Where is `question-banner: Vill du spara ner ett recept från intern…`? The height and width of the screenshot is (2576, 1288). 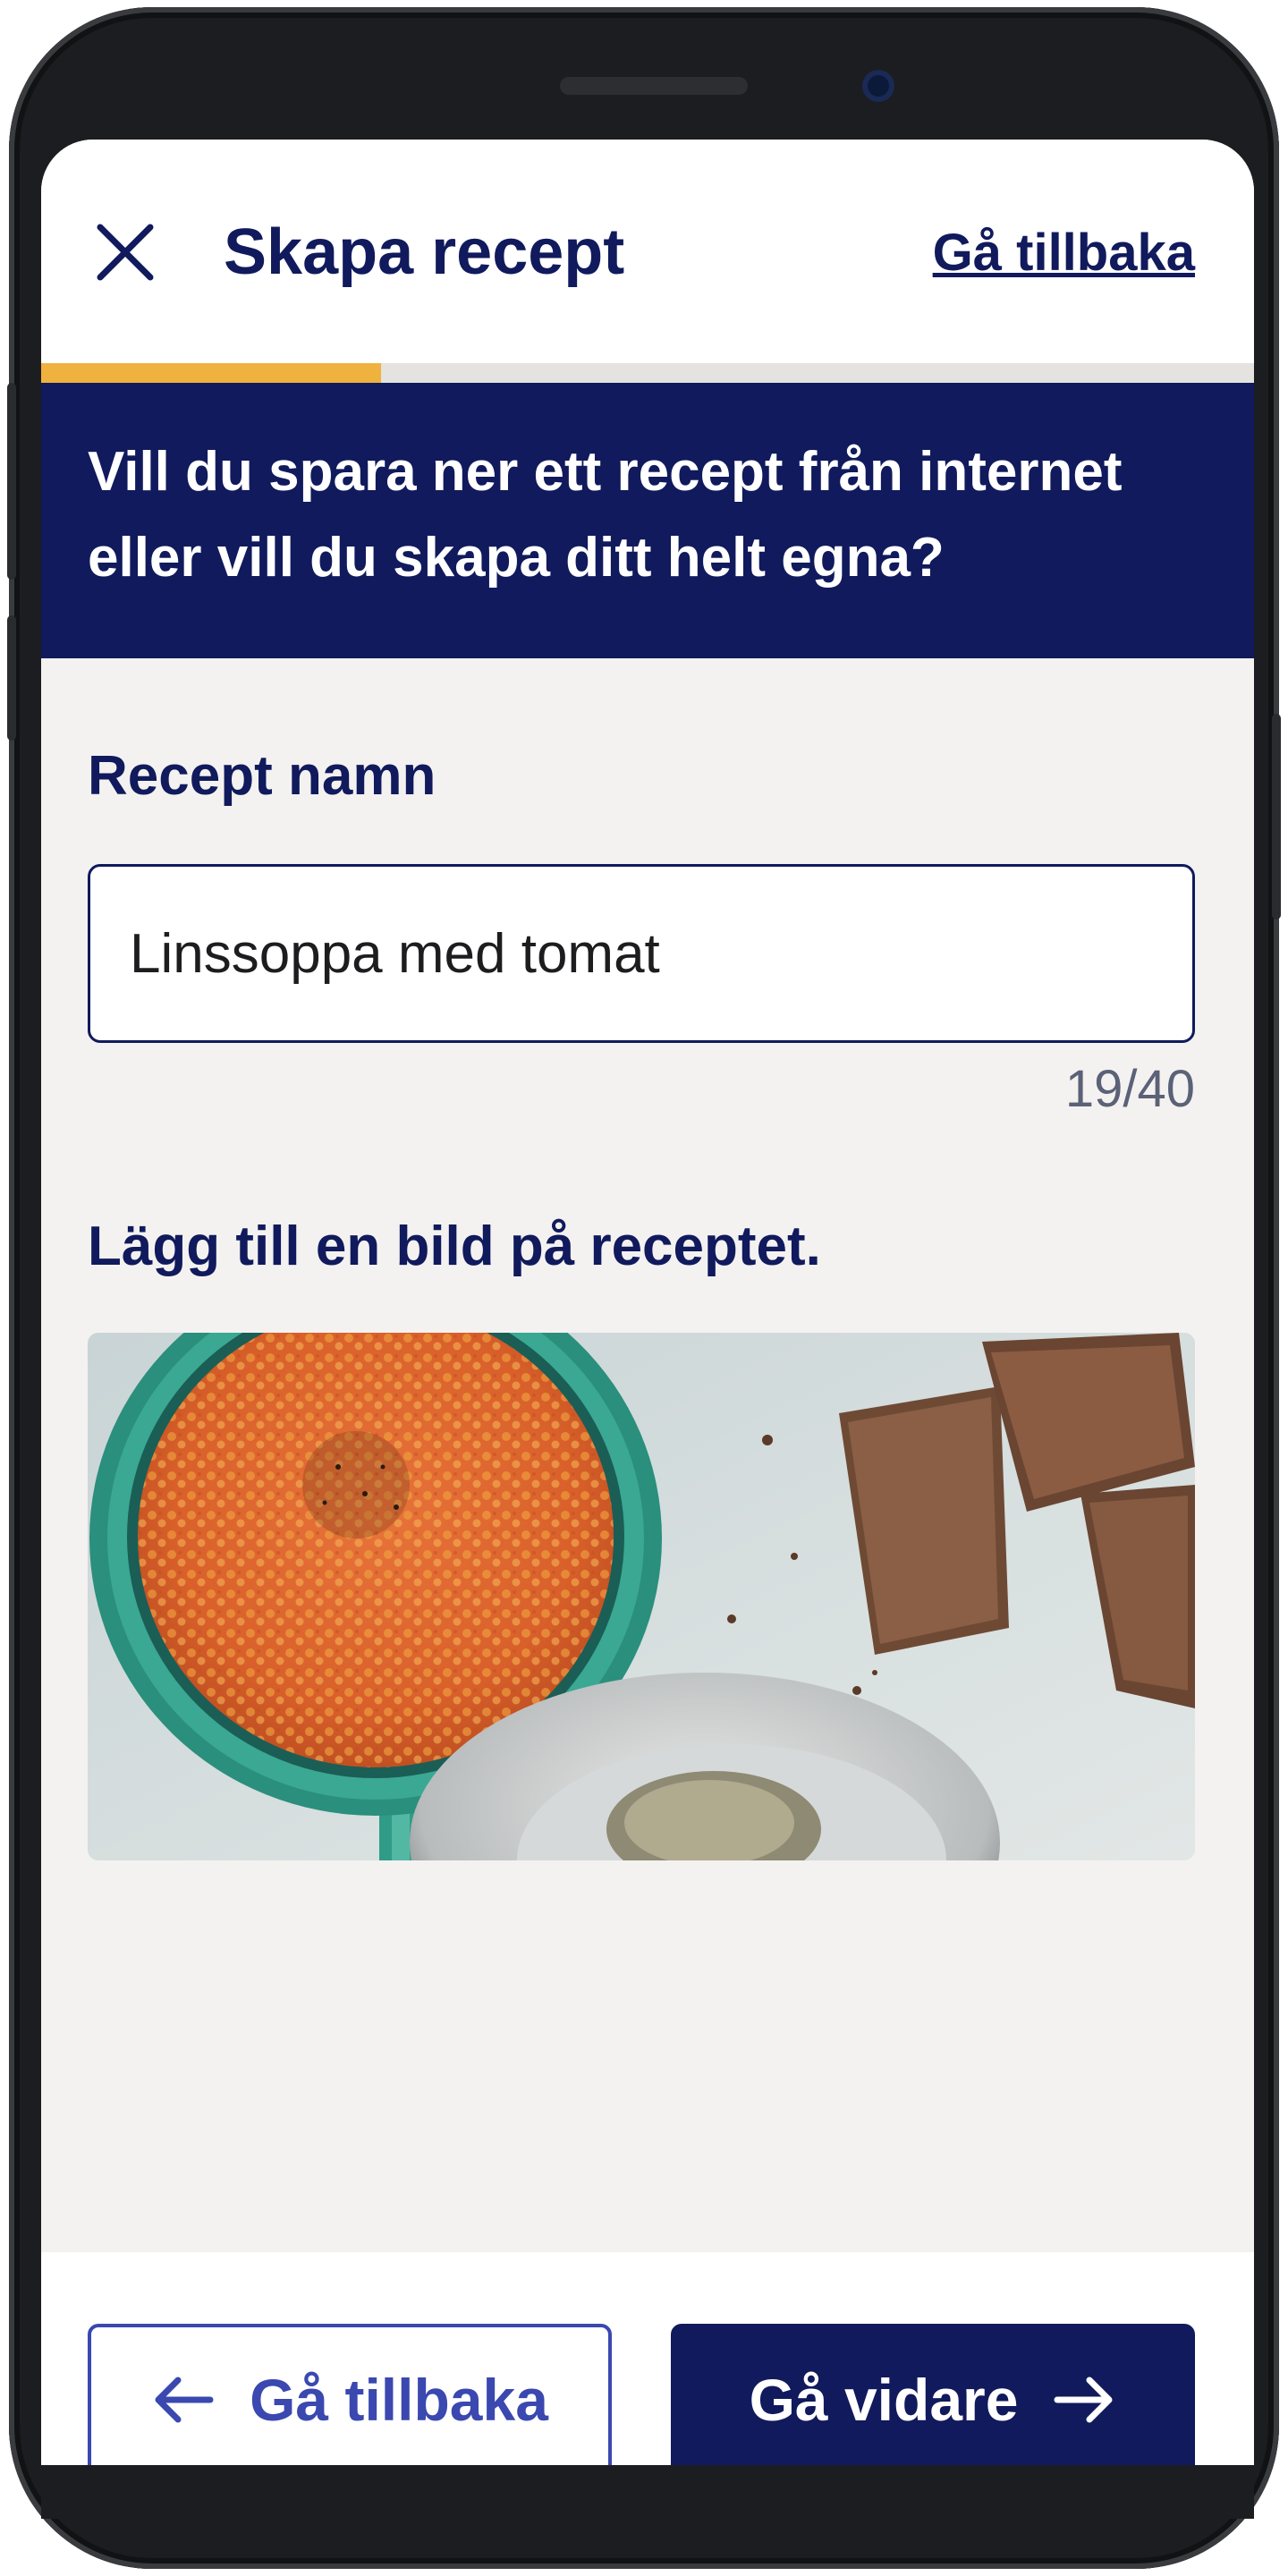 question-banner: Vill du spara ner ett recept från intern… is located at coordinates (647, 520).